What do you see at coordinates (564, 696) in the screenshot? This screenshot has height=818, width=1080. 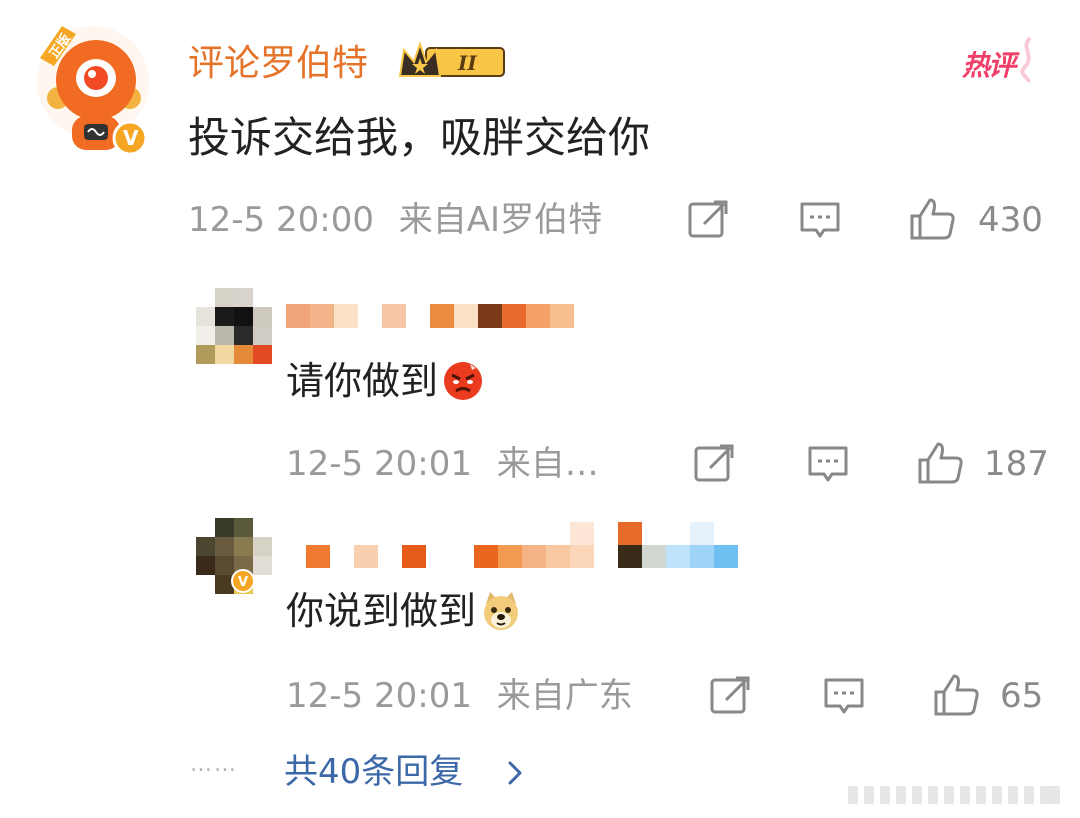 I see `reply-source: 来自广东` at bounding box center [564, 696].